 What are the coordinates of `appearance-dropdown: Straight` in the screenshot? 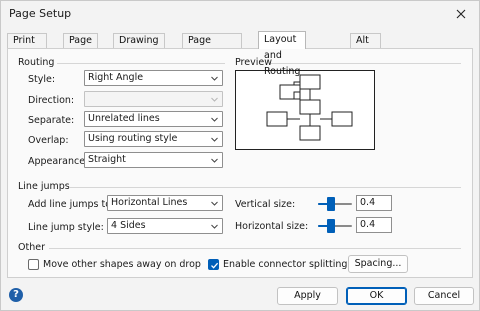 It's located at (153, 160).